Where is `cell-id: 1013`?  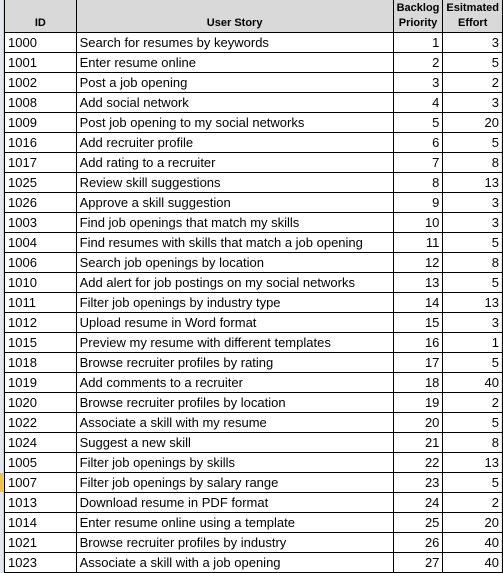 cell-id: 1013 is located at coordinates (40, 502).